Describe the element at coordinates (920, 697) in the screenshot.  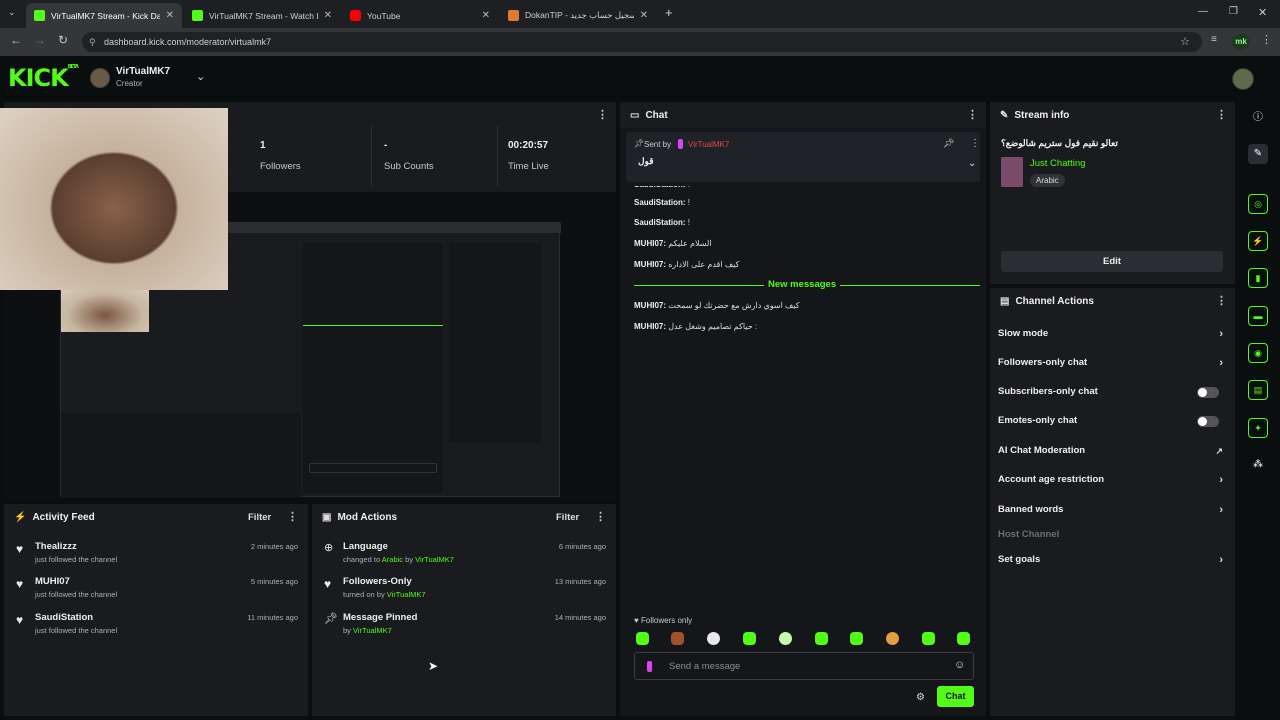
I see `gear-icon: ⚙` at that location.